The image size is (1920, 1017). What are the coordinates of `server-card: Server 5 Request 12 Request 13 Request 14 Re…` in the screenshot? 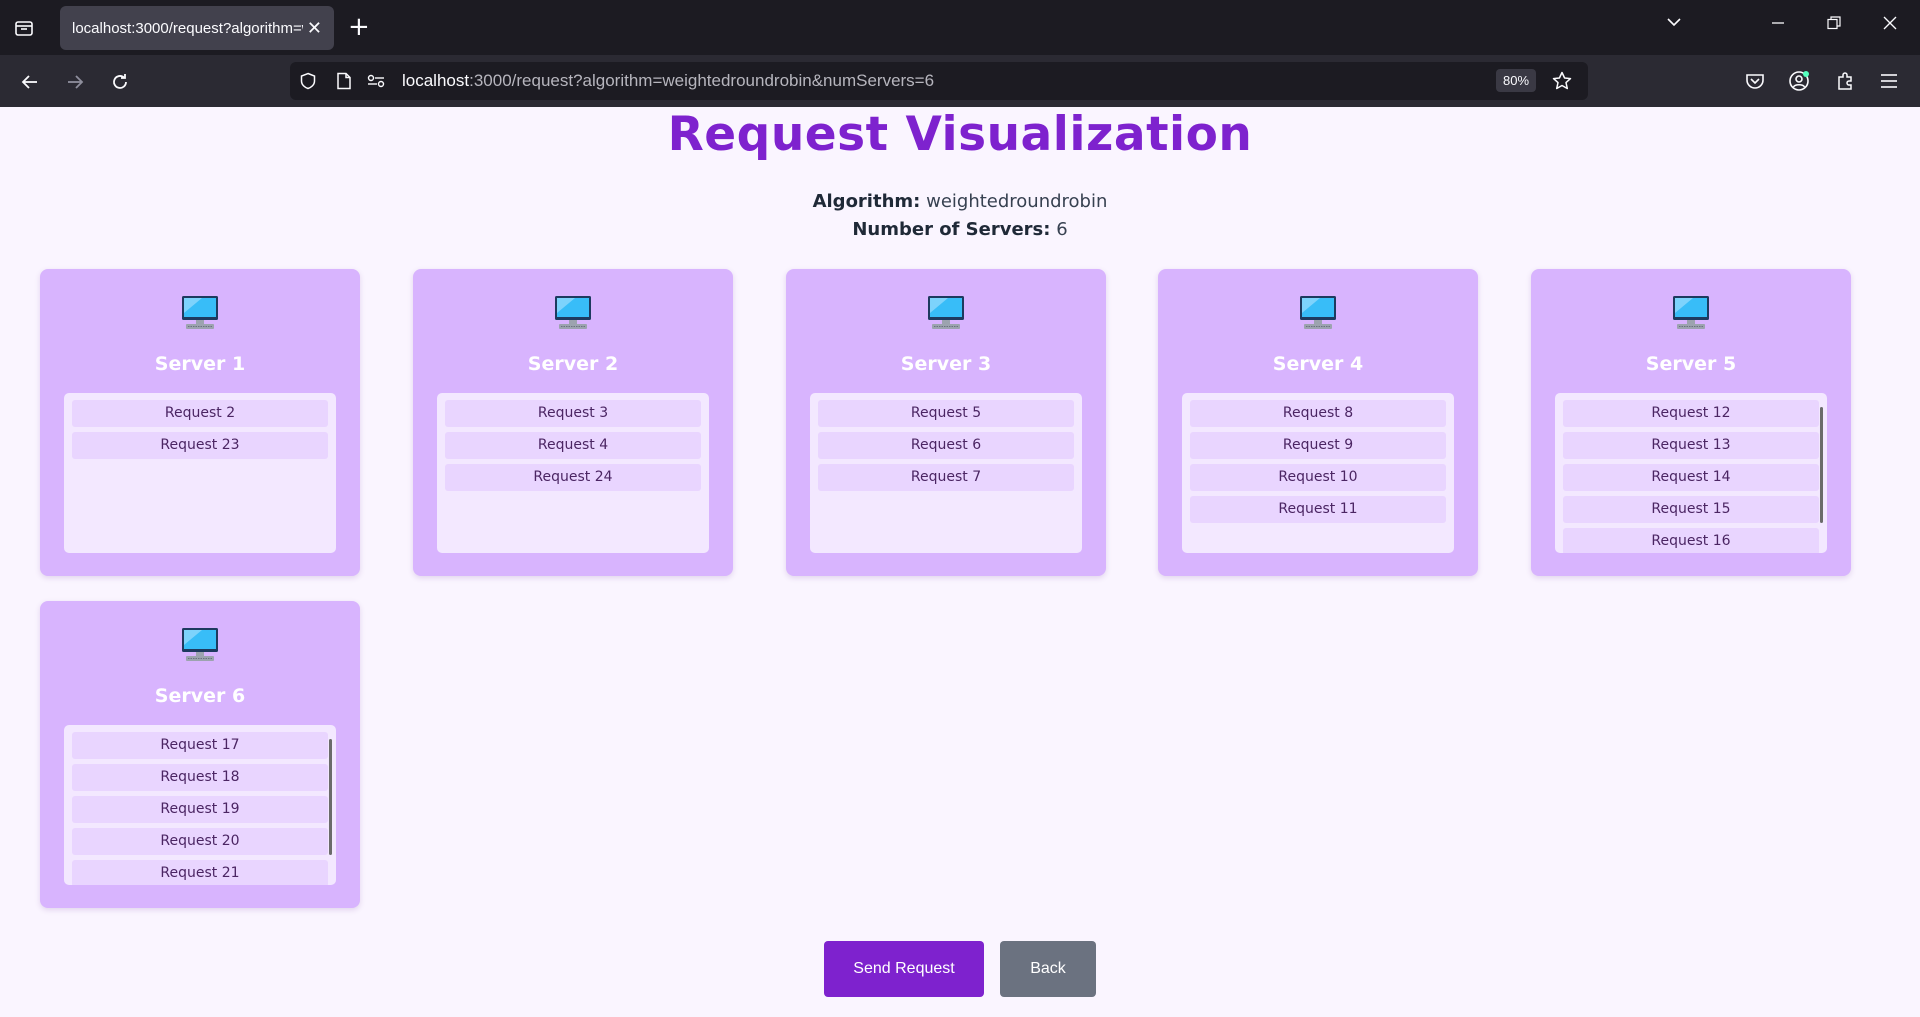 It's located at (1691, 422).